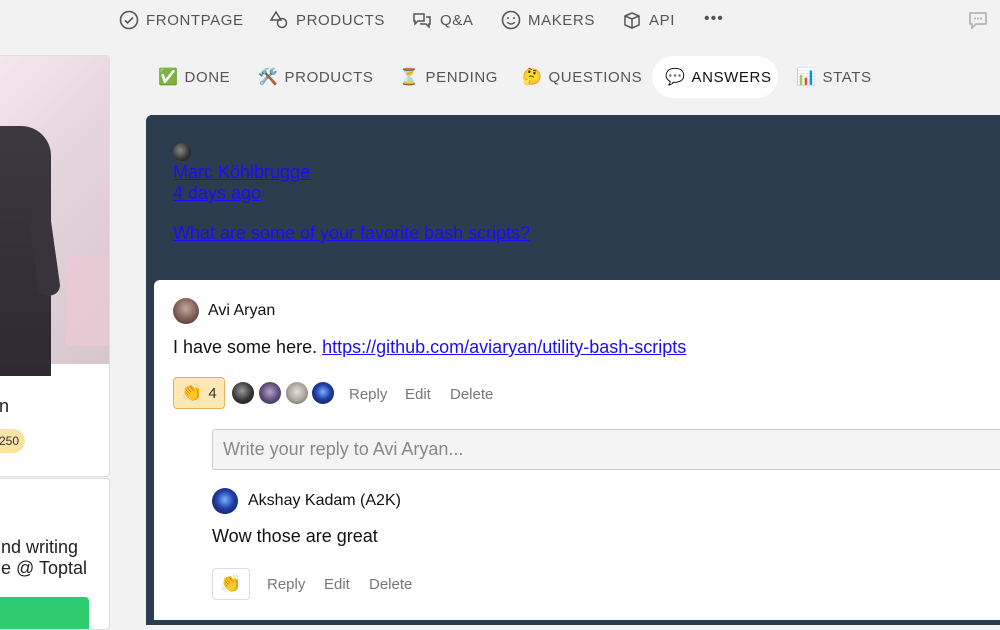 The height and width of the screenshot is (630, 1000). Describe the element at coordinates (979, 22) in the screenshot. I see `chat-icon` at that location.